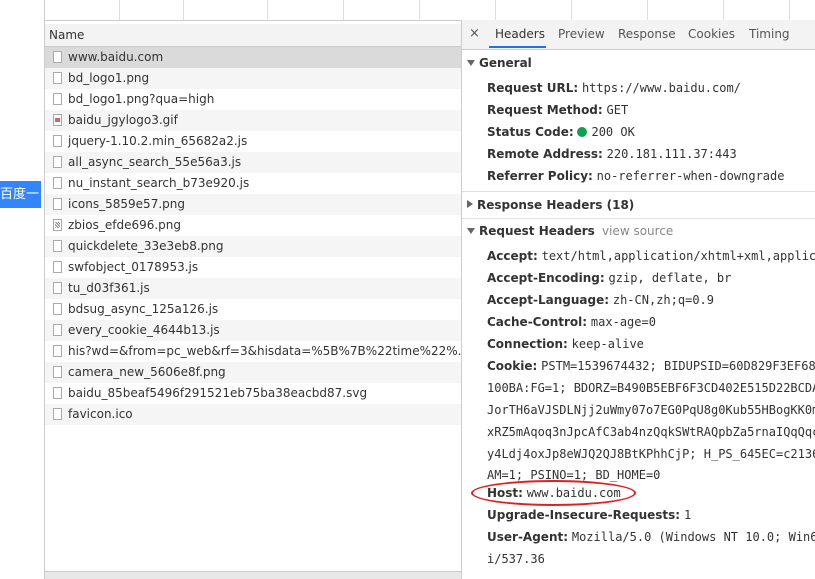  Describe the element at coordinates (109, 78) in the screenshot. I see `request-name: bd_logo1.png` at that location.